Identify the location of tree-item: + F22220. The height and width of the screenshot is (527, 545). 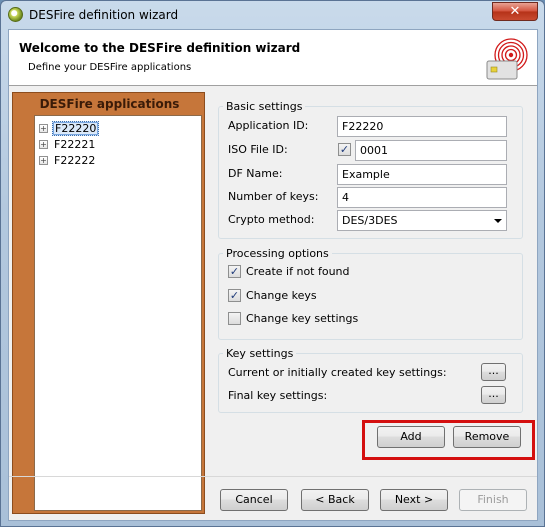
(69, 128).